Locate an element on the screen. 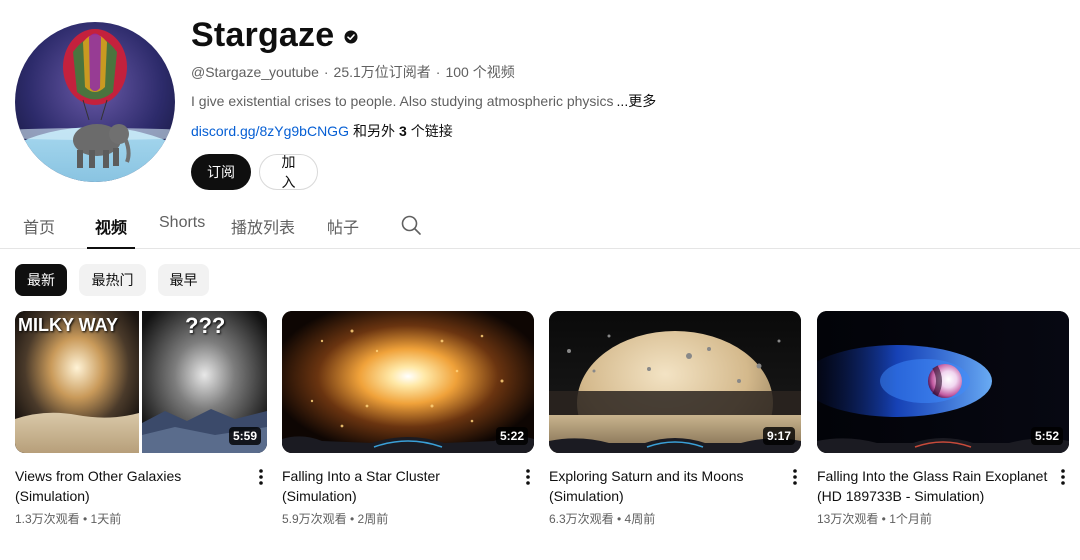  video-thumbnail: MILKY WAY ??? 5:59 is located at coordinates (141, 382).